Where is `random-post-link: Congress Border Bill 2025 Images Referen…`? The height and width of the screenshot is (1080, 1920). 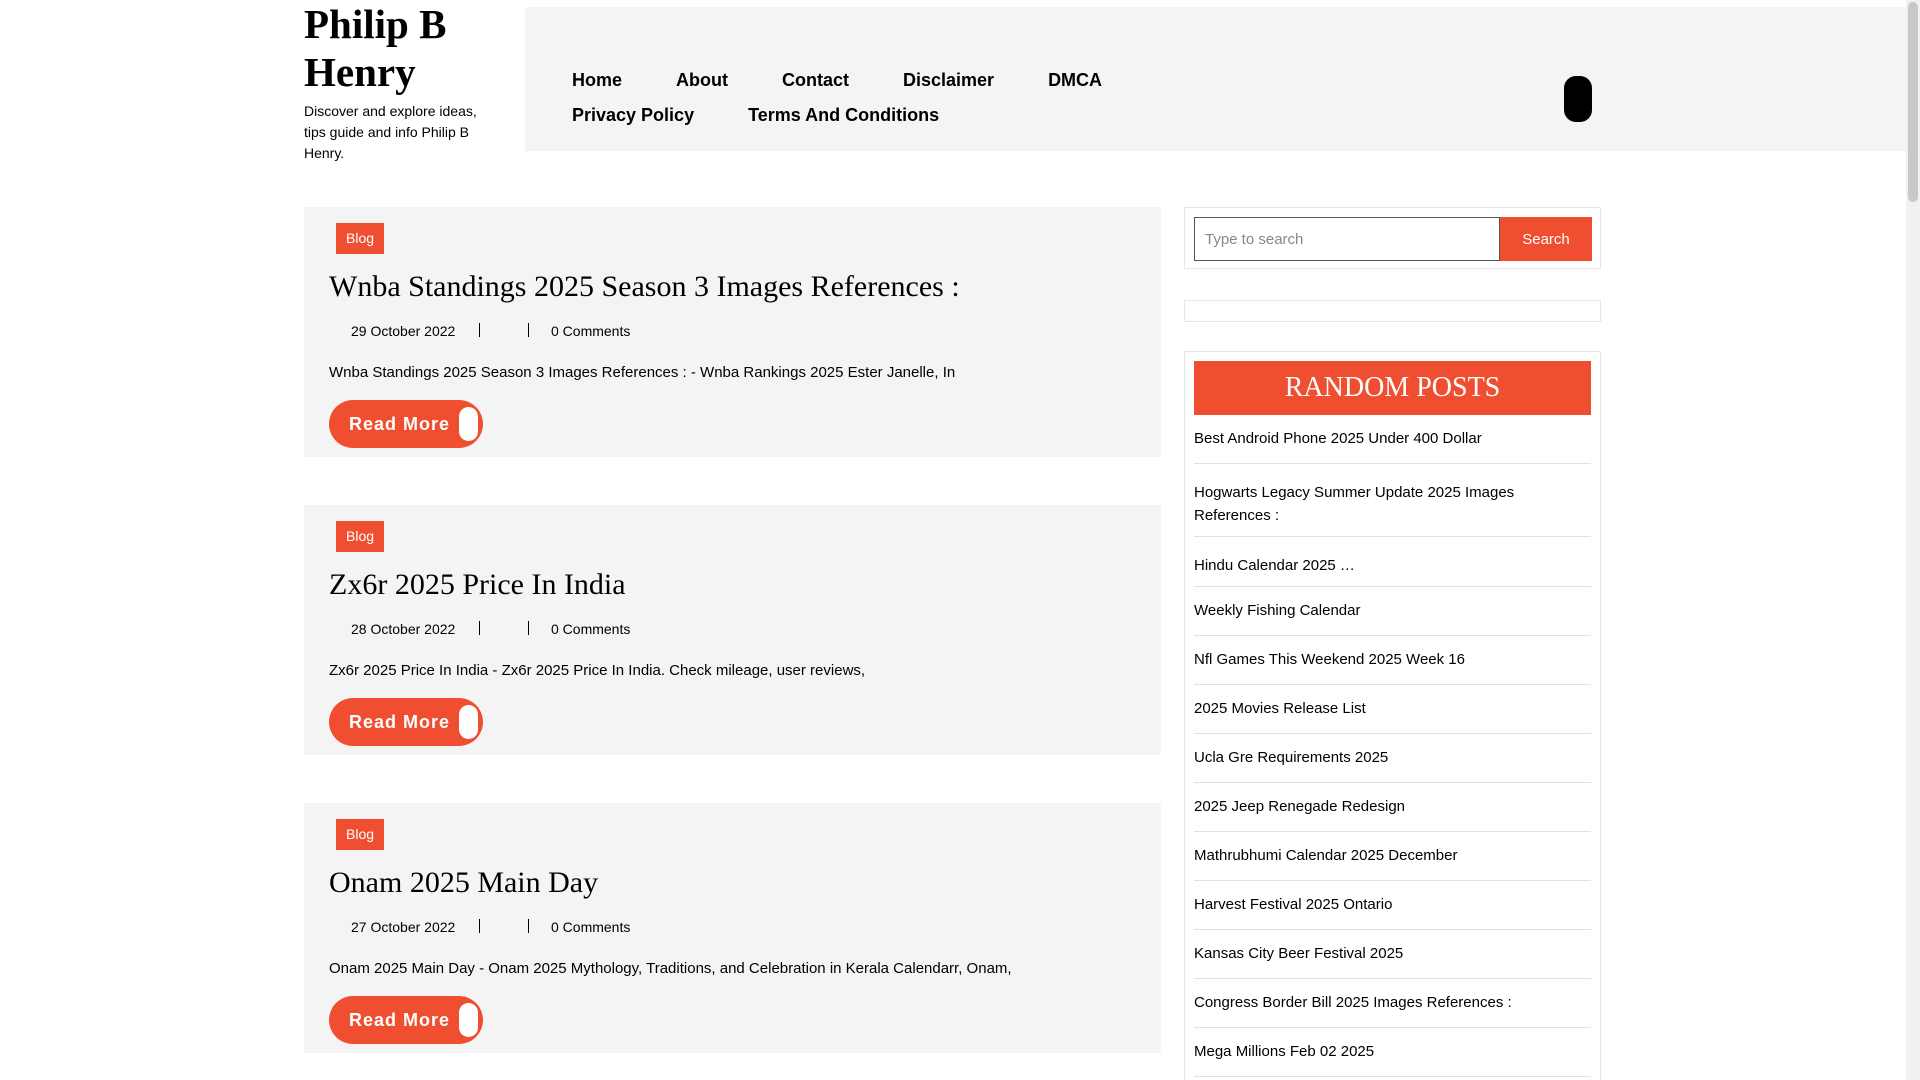 random-post-link: Congress Border Bill 2025 Images Referen… is located at coordinates (1392, 1003).